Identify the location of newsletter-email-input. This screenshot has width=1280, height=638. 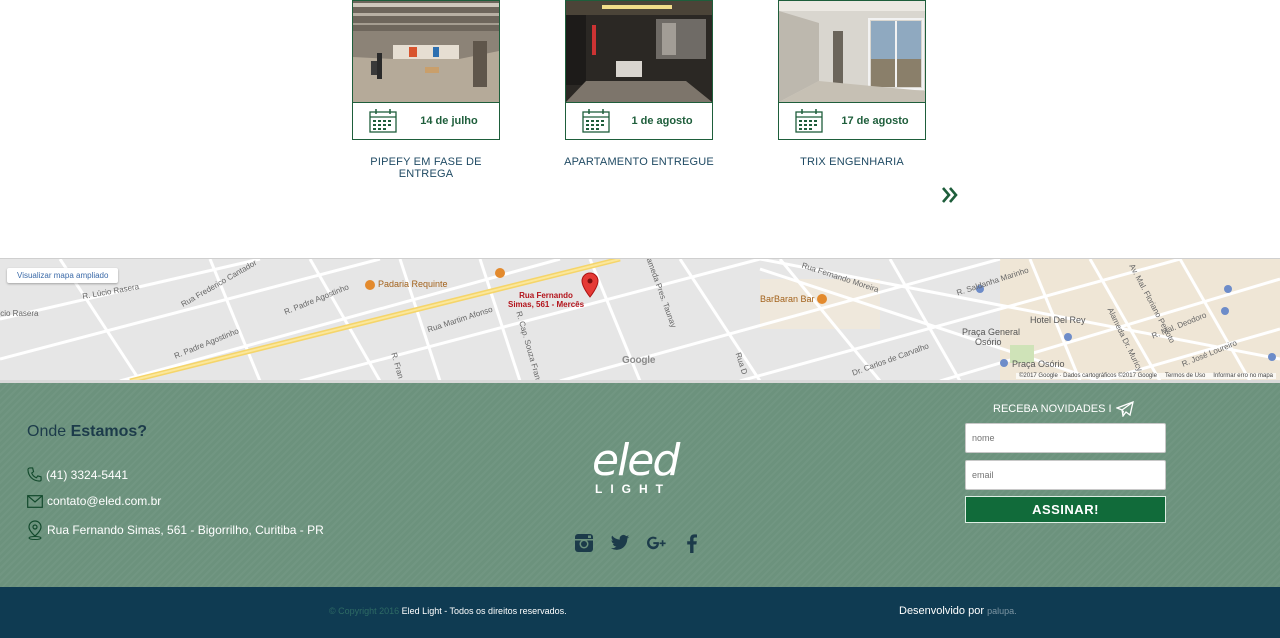
(1065, 475).